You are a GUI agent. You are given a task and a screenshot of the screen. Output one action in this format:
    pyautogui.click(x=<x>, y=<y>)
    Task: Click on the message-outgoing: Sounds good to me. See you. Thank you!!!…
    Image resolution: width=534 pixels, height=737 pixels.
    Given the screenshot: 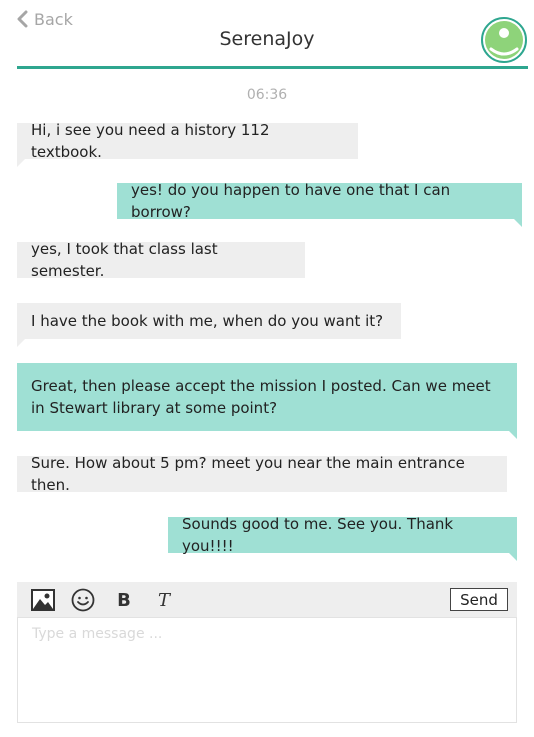 What is the action you would take?
    pyautogui.click(x=342, y=538)
    